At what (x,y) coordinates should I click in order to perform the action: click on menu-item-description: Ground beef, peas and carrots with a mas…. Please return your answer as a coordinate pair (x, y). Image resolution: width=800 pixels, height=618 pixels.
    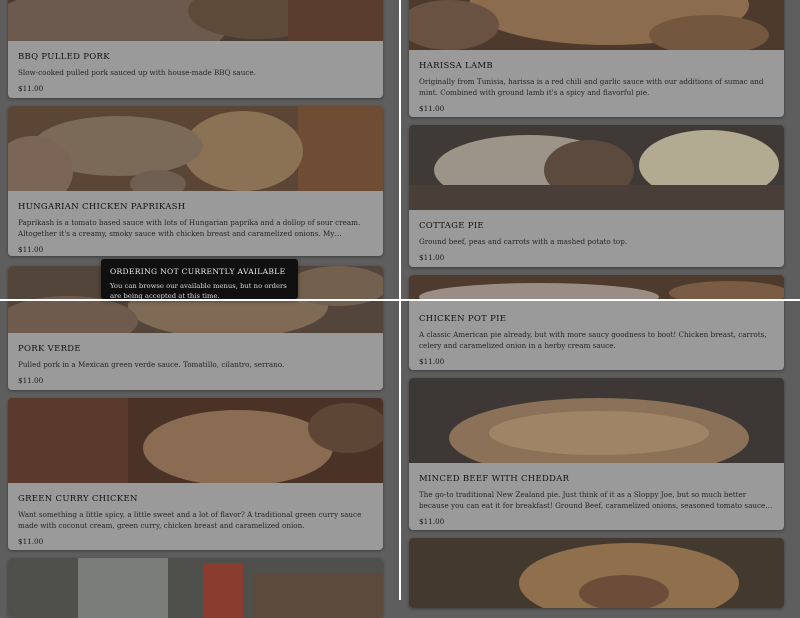
    Looking at the image, I should click on (523, 241).